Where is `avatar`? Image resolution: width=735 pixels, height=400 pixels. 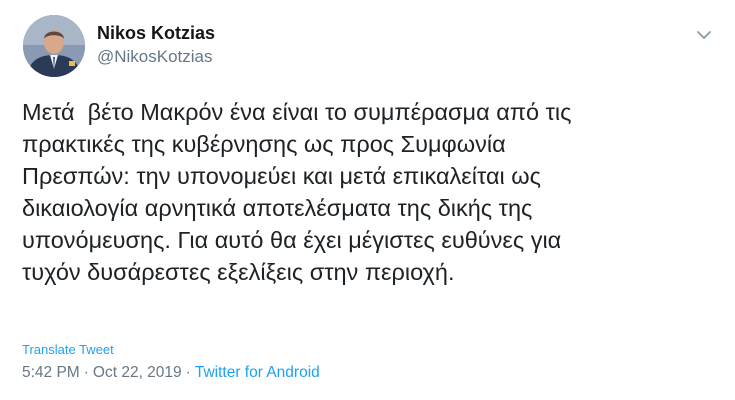
avatar is located at coordinates (54, 46).